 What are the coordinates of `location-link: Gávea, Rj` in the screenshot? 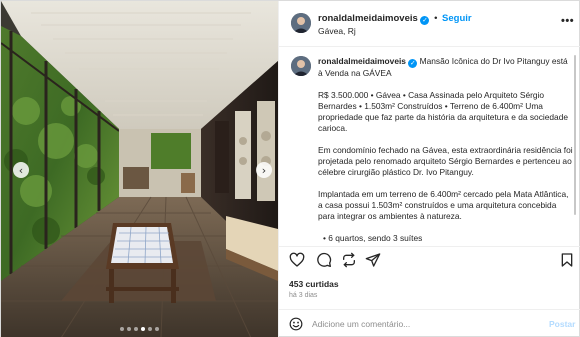 It's located at (337, 31).